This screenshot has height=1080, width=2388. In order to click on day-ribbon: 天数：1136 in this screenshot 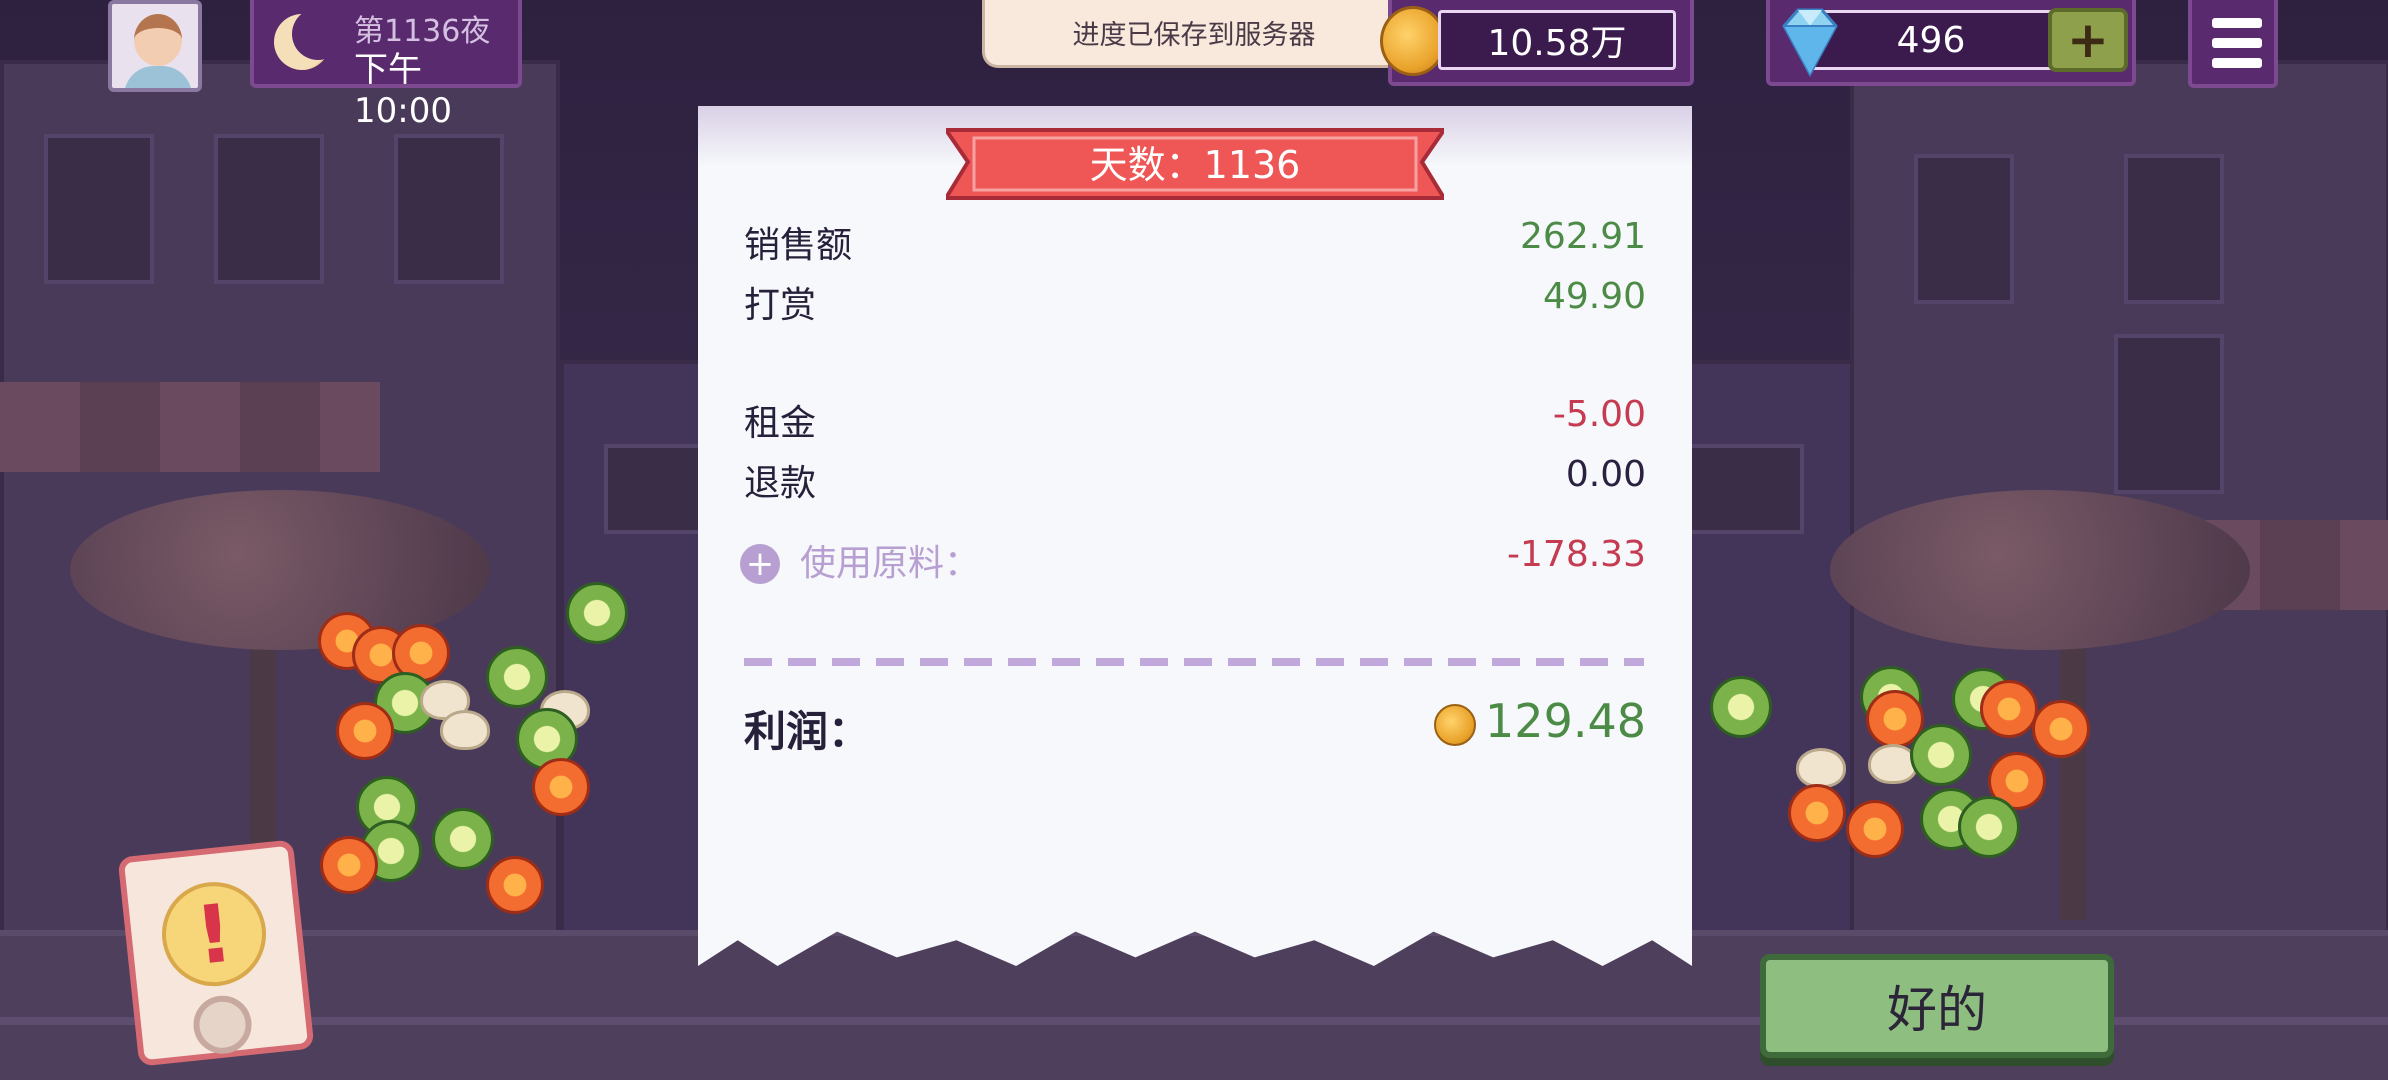, I will do `click(1195, 167)`.